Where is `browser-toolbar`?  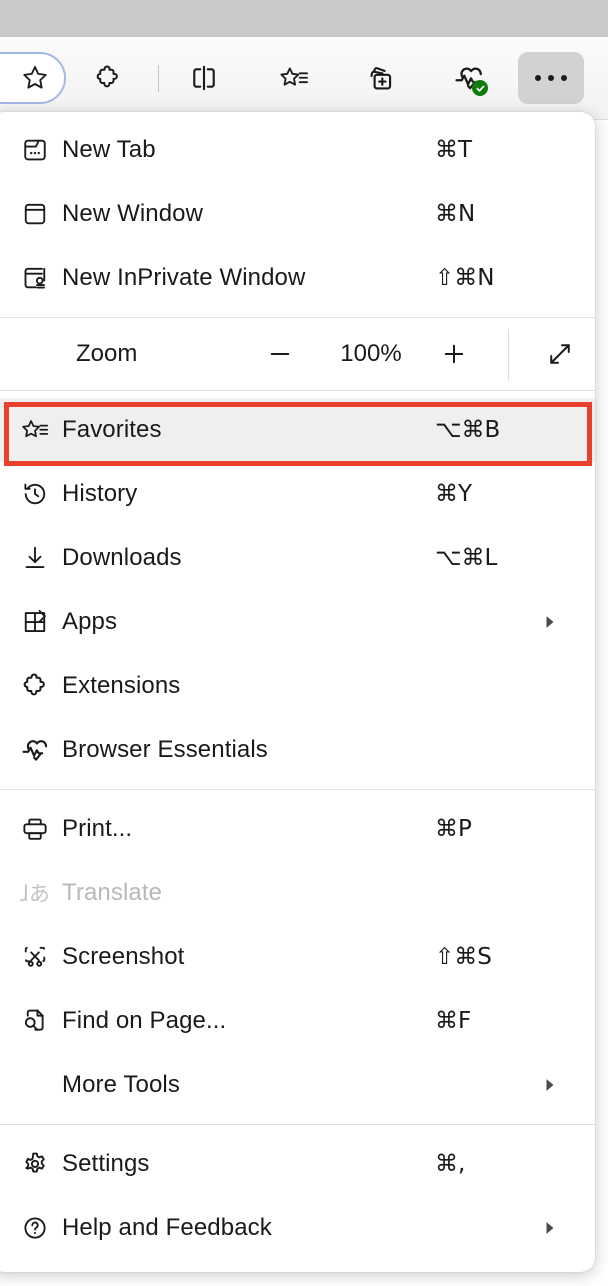
browser-toolbar is located at coordinates (304, 78).